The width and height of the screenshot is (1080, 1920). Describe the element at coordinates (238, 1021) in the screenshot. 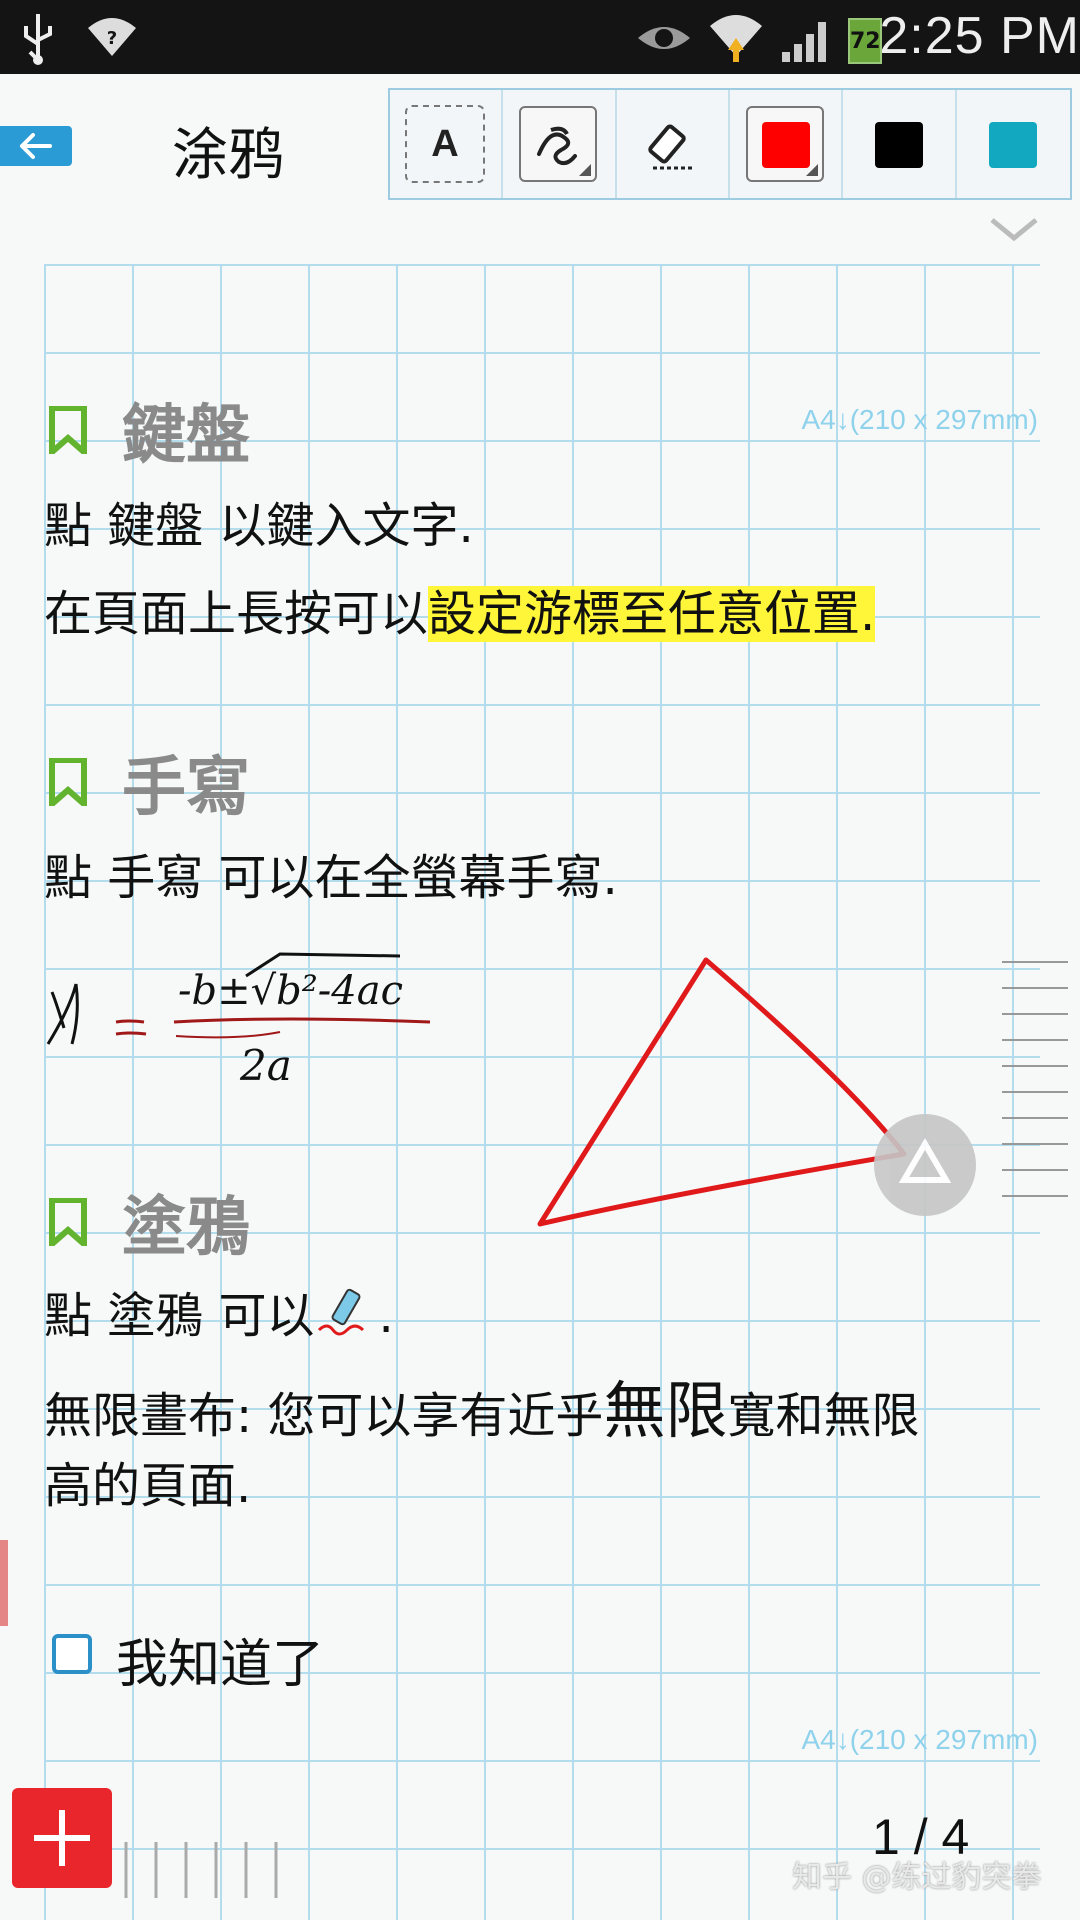

I see `handwritten-formula-drawing: -b±√b²-4ac 2a` at that location.